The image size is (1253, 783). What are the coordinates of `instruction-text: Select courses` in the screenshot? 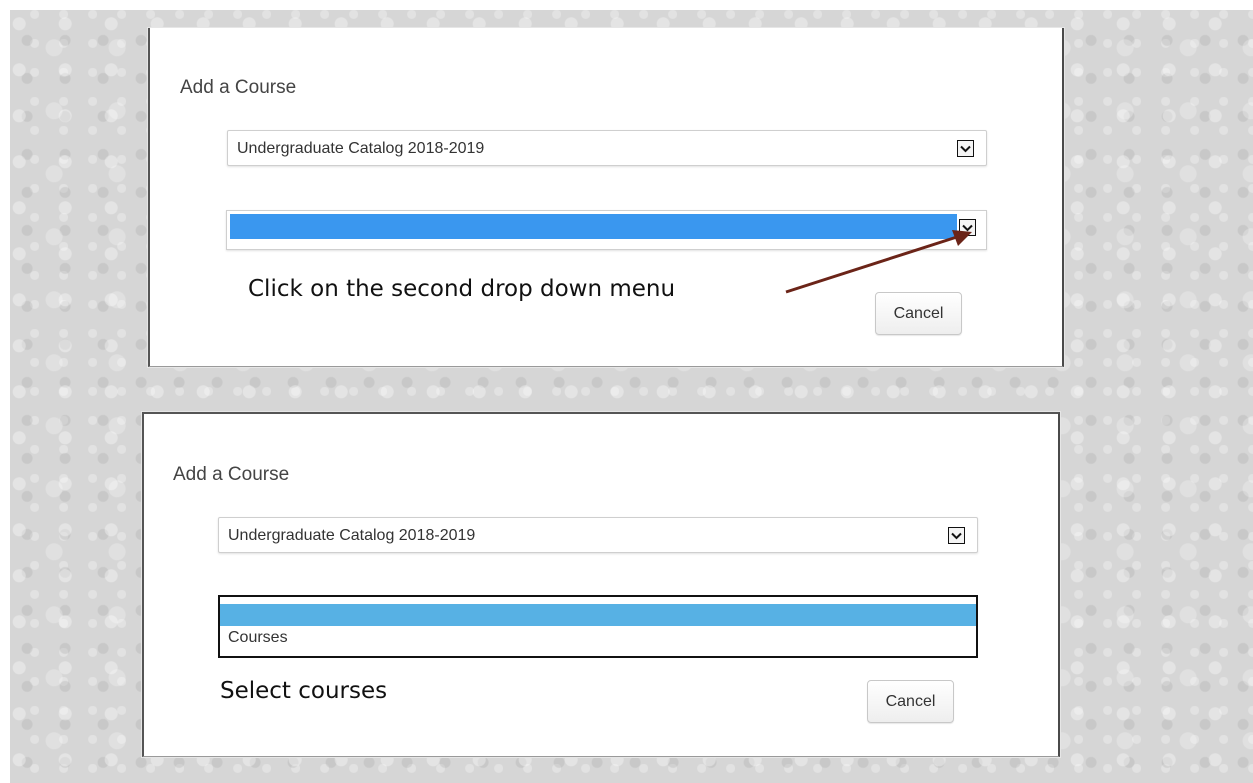 It's located at (304, 691).